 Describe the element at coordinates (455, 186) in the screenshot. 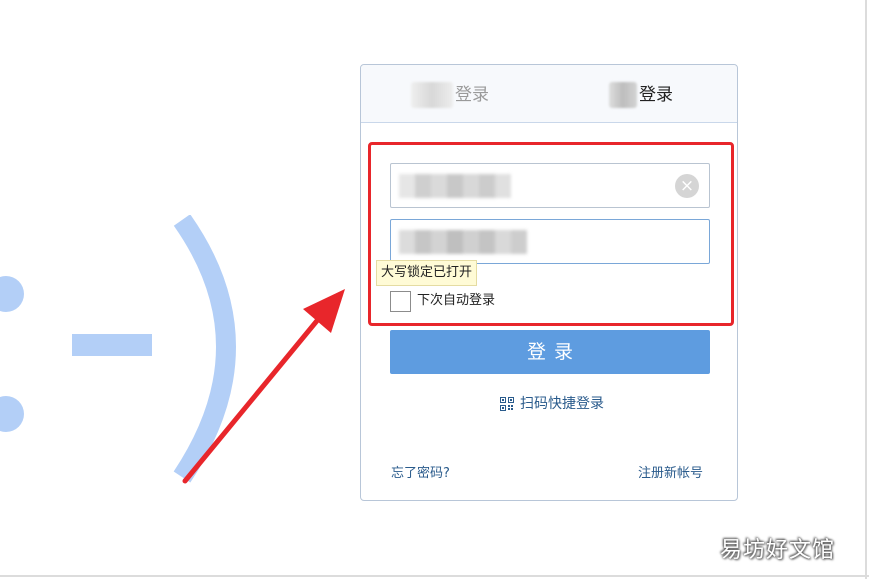

I see `account-value-blurred` at that location.